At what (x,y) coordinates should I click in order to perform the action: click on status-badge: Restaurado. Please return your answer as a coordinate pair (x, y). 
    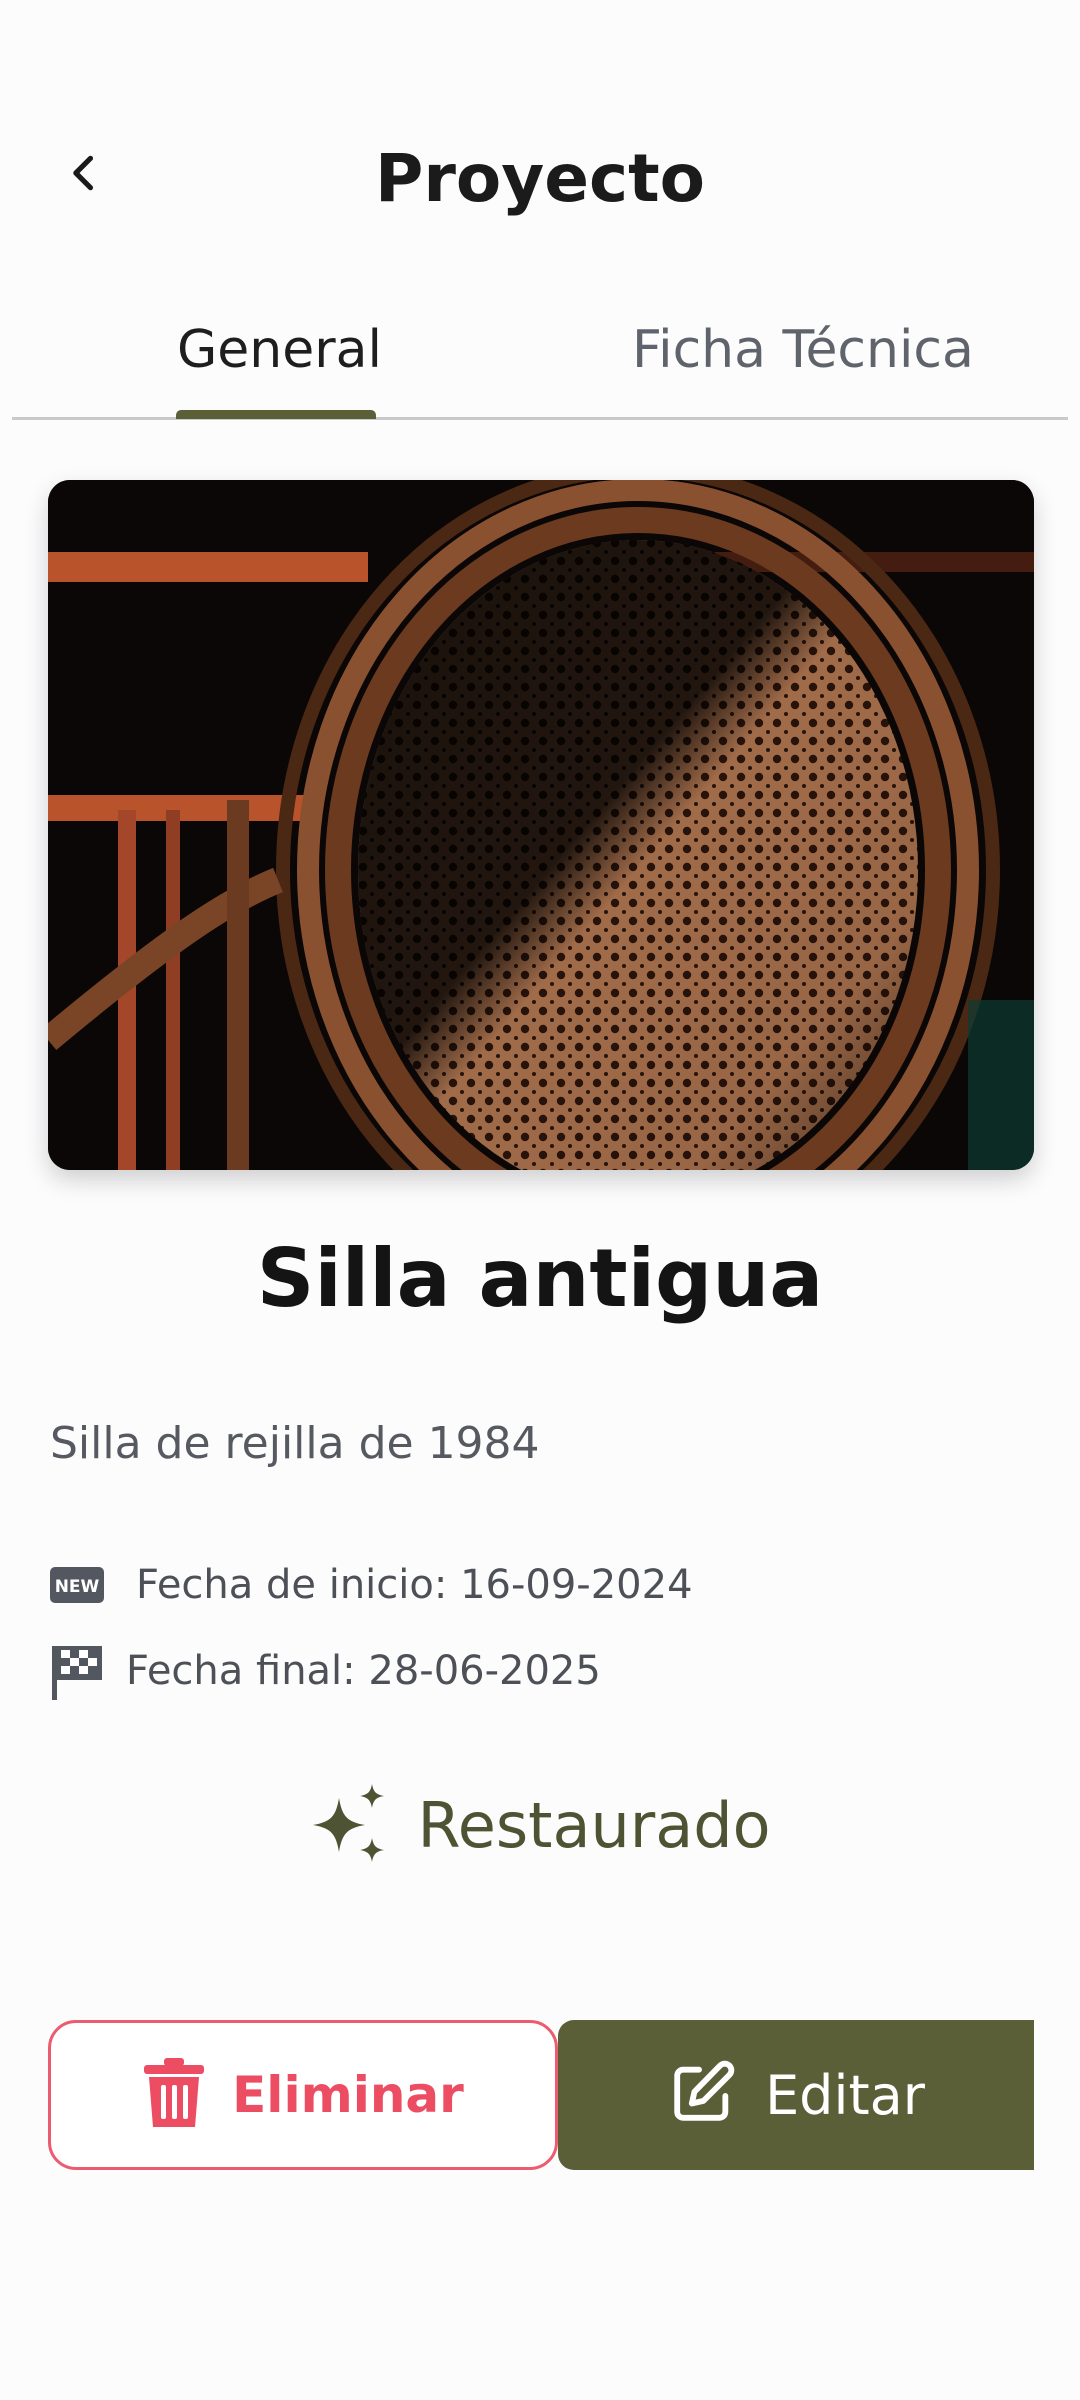
    Looking at the image, I should click on (540, 1825).